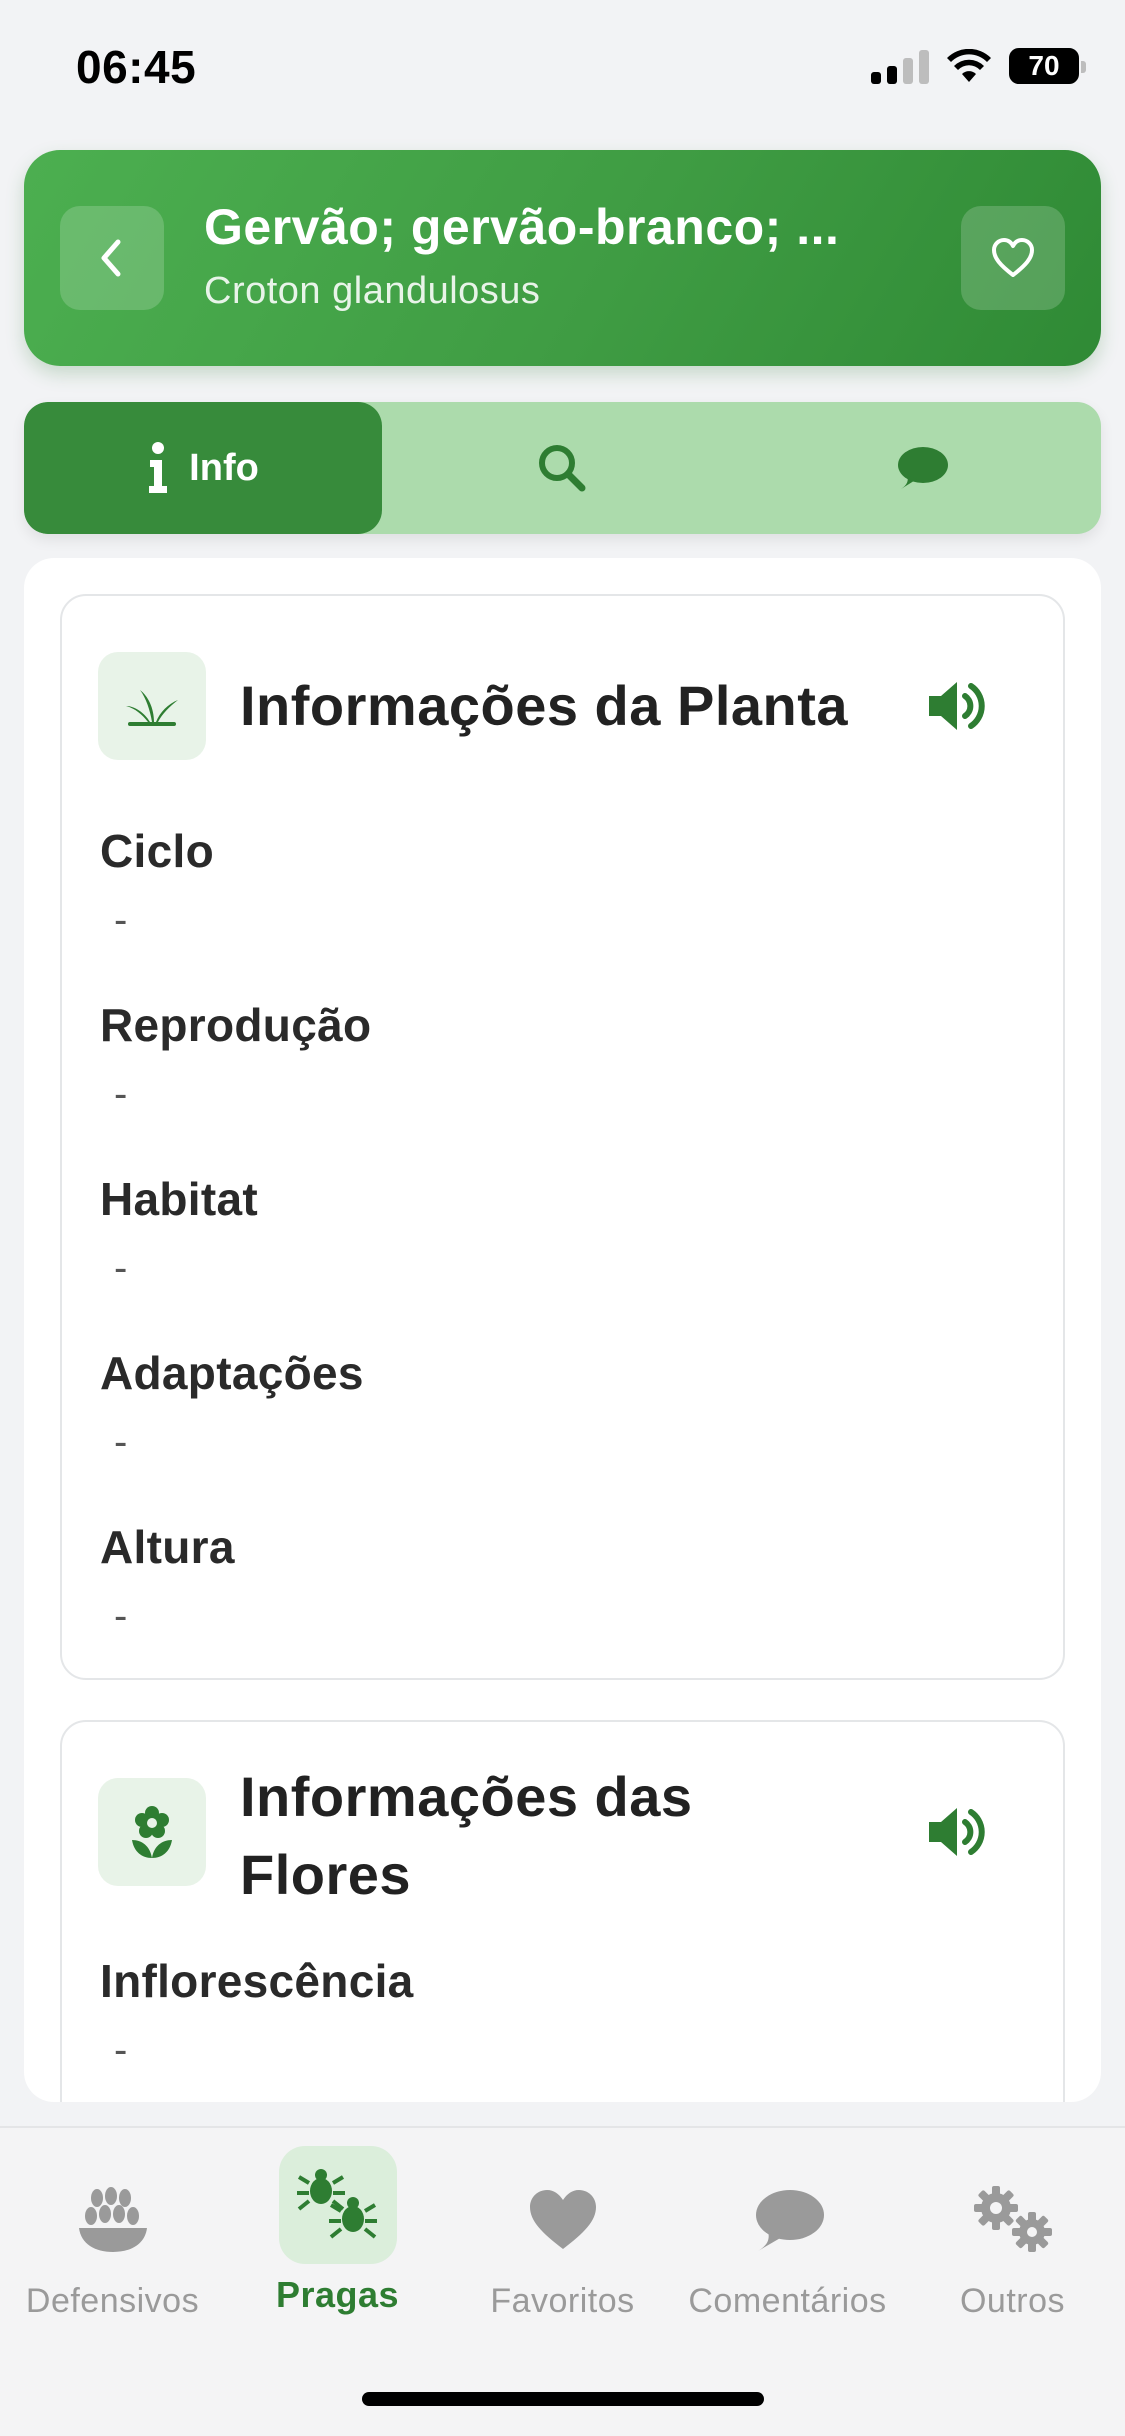  What do you see at coordinates (167, 1547) in the screenshot?
I see `field-label: Altura` at bounding box center [167, 1547].